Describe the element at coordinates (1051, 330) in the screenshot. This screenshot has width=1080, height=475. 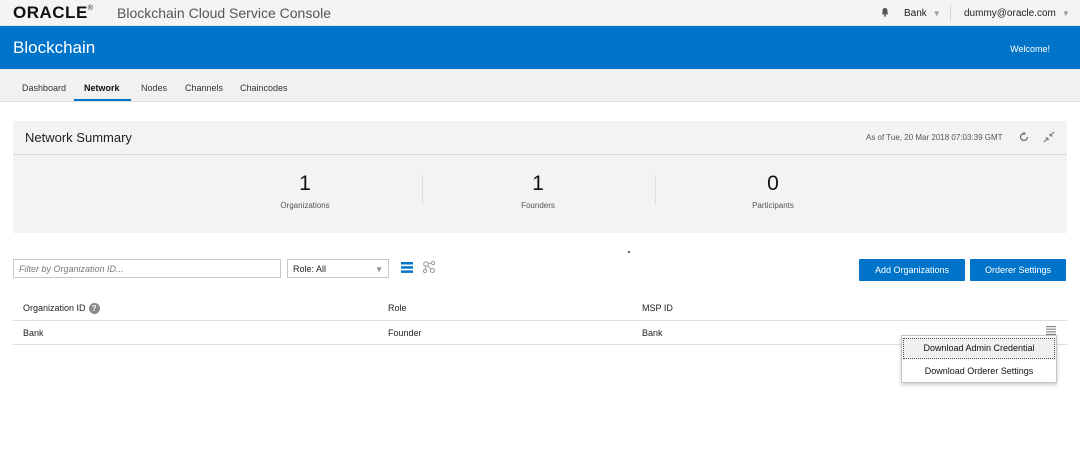
I see `row-menu-icon` at that location.